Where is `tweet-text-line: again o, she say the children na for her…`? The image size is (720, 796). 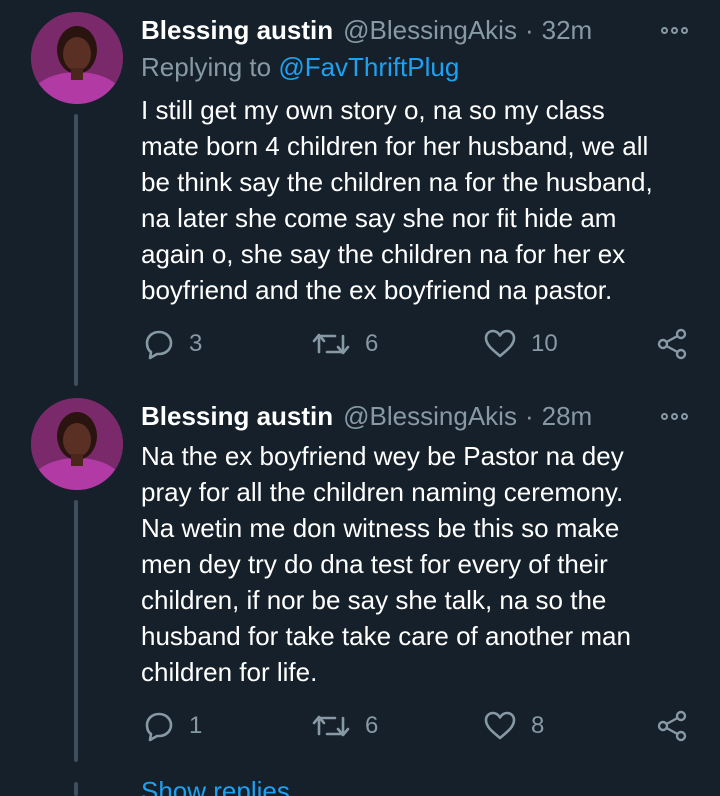
tweet-text-line: again o, she say the children na for her… is located at coordinates (383, 254).